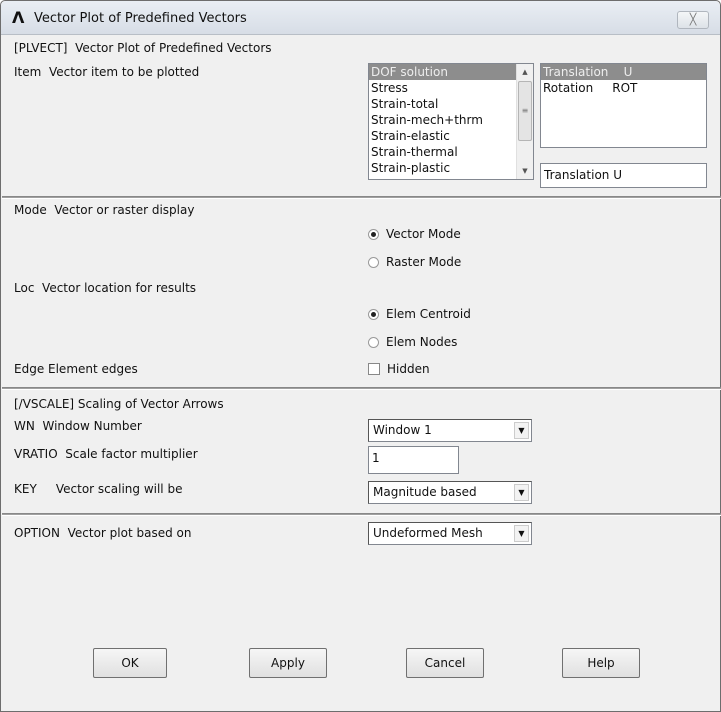 This screenshot has width=721, height=712. What do you see at coordinates (423, 234) in the screenshot?
I see `radio-label: Vector Mode` at bounding box center [423, 234].